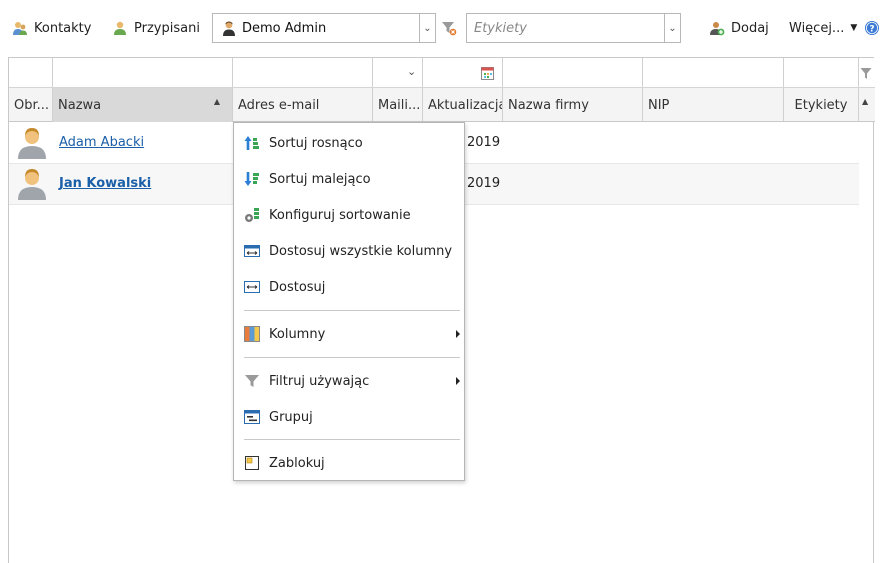  Describe the element at coordinates (101, 142) in the screenshot. I see `contact-name-link: Adam Abacki` at that location.